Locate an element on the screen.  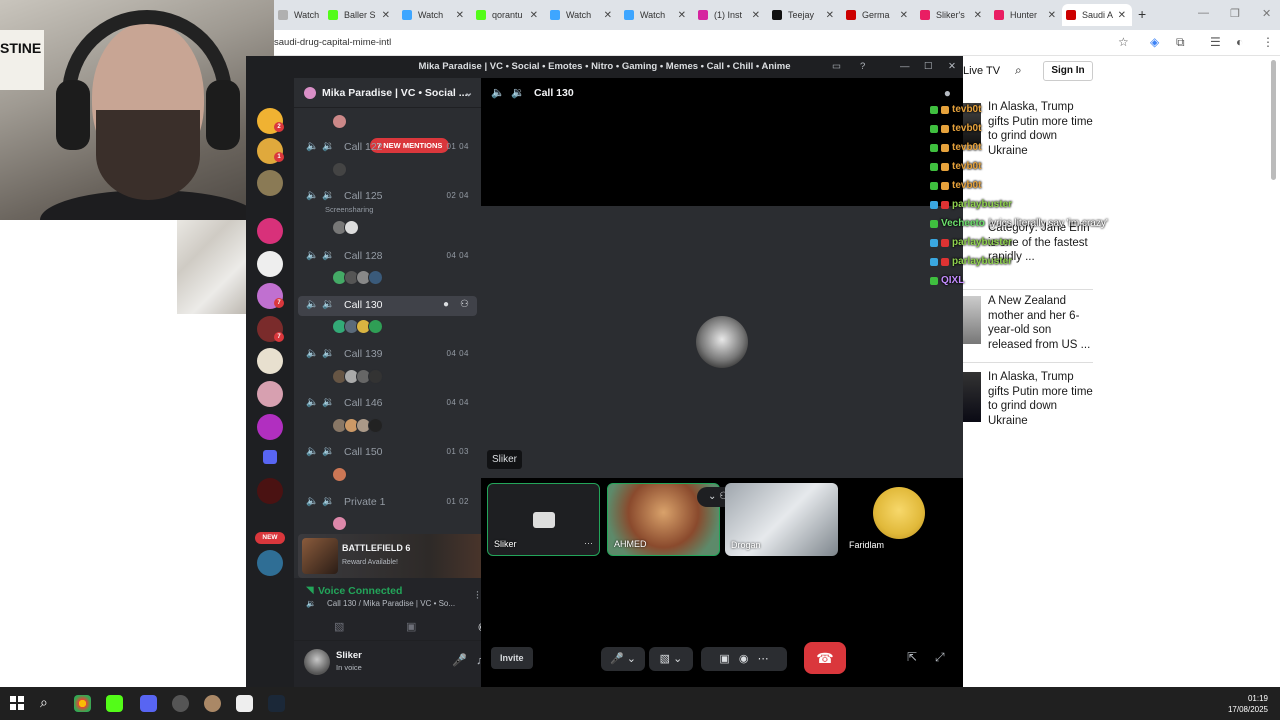
kick-app-icon is located at coordinates (114, 703).